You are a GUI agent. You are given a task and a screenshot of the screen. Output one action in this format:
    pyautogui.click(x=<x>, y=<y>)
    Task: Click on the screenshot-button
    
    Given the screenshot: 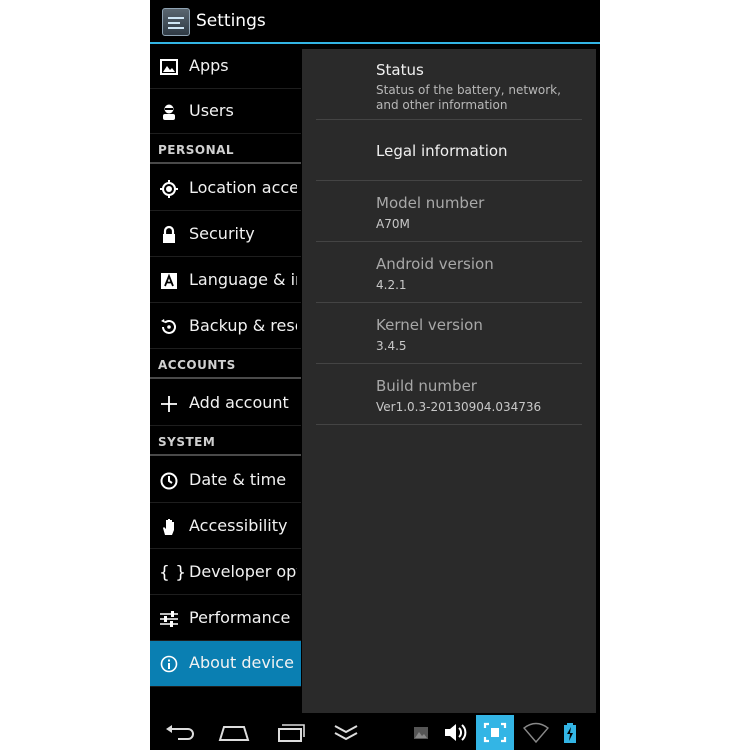 What is the action you would take?
    pyautogui.click(x=495, y=732)
    